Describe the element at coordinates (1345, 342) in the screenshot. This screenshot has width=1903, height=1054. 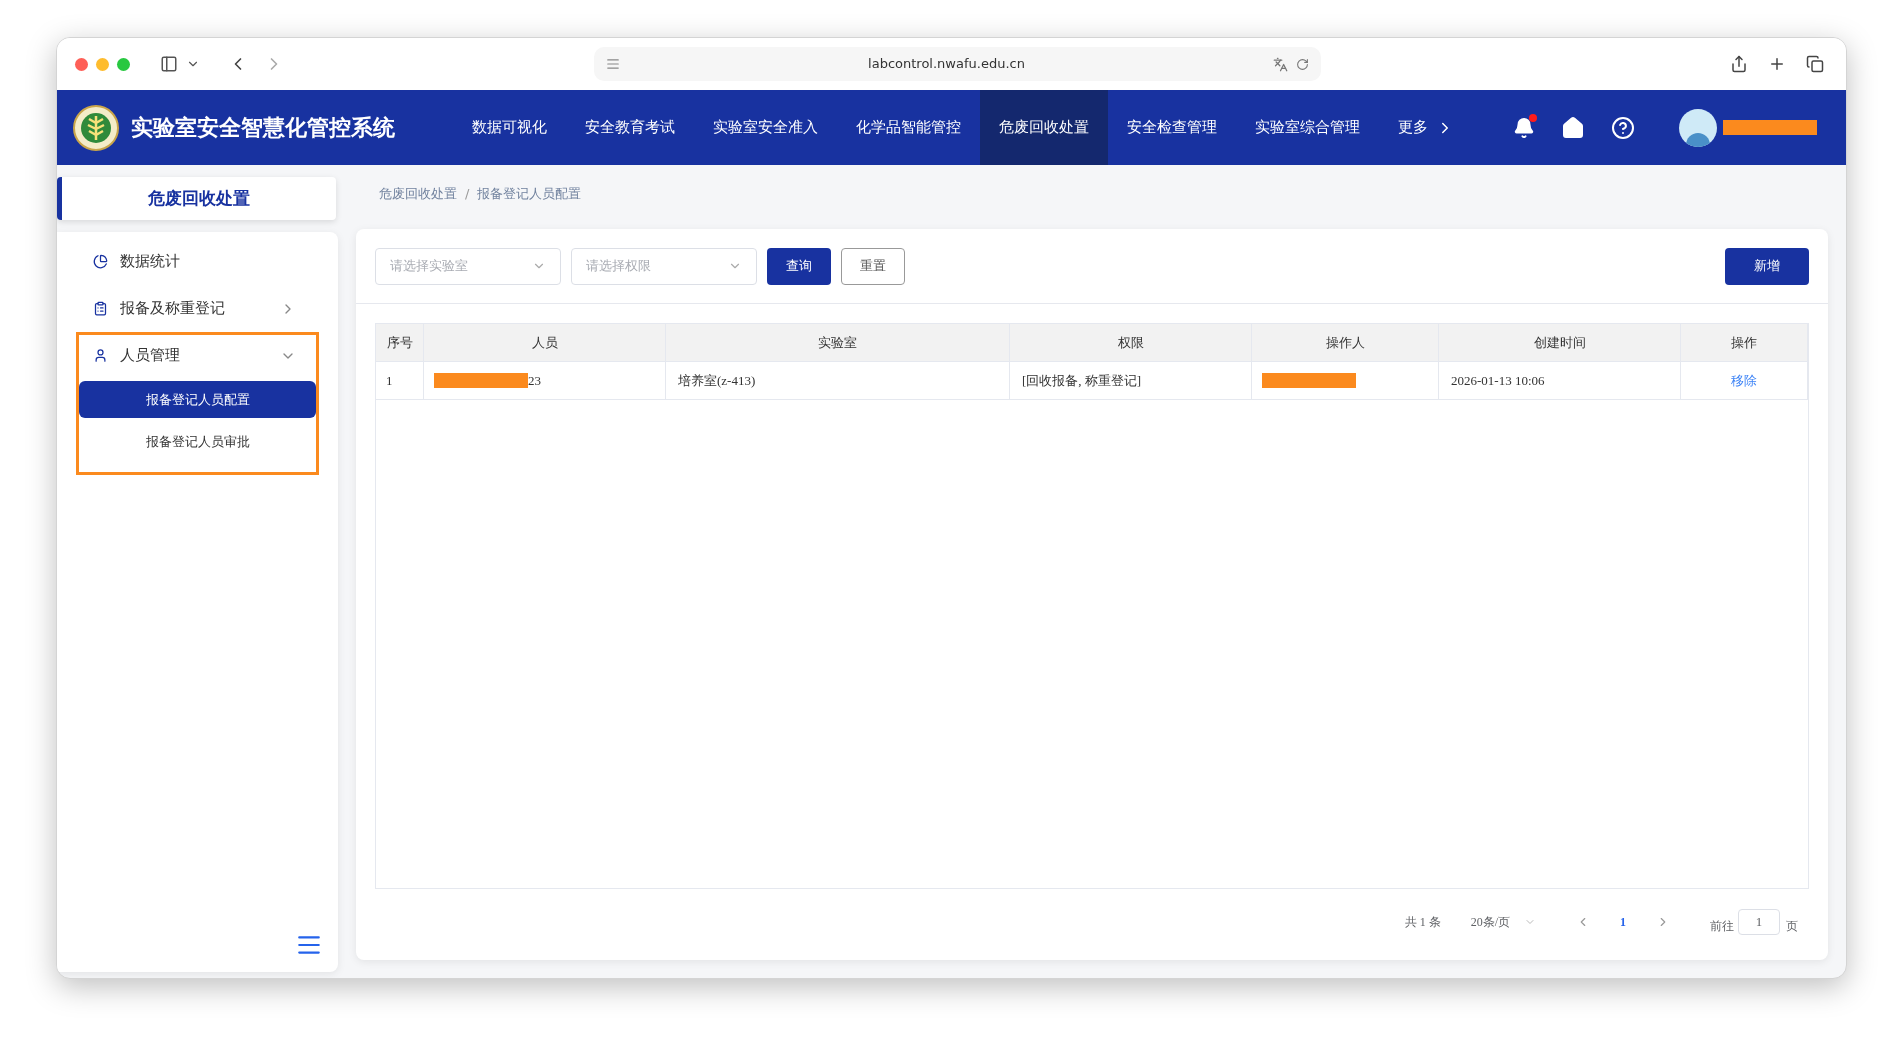
I see `column-header: 操作人` at that location.